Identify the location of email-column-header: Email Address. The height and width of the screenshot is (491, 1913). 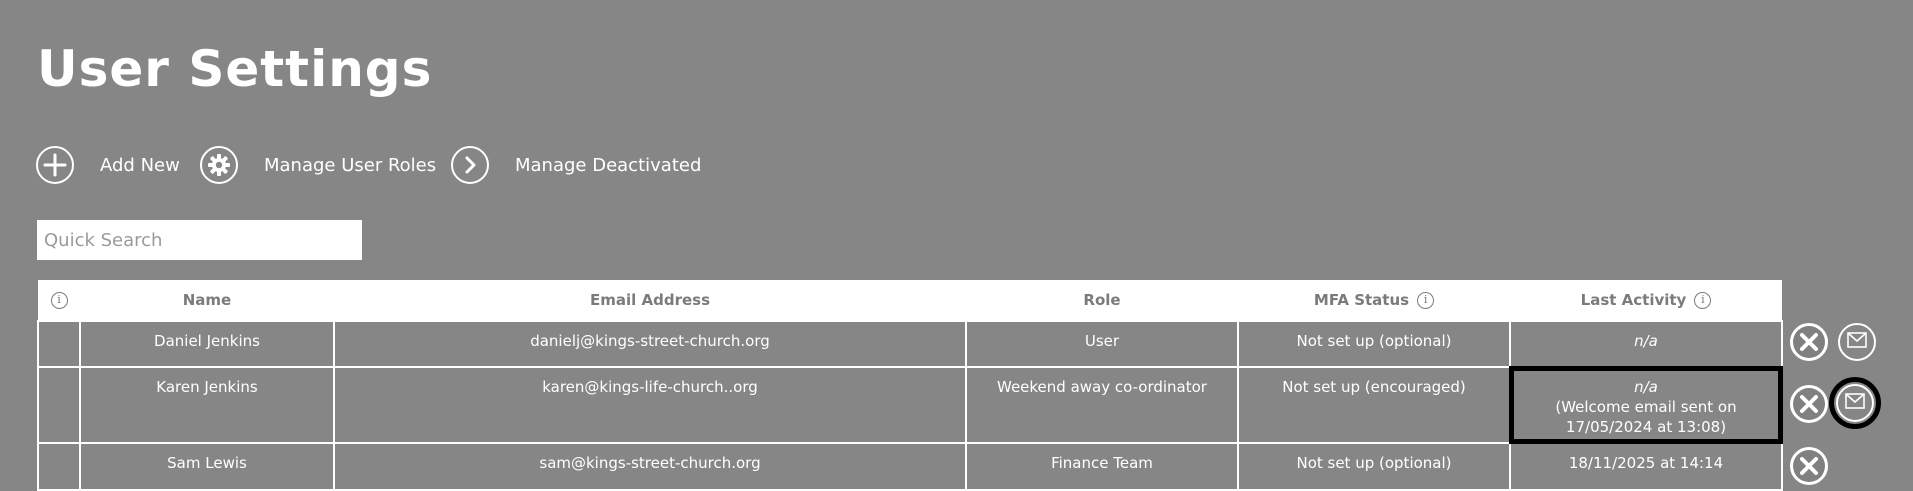
(650, 300).